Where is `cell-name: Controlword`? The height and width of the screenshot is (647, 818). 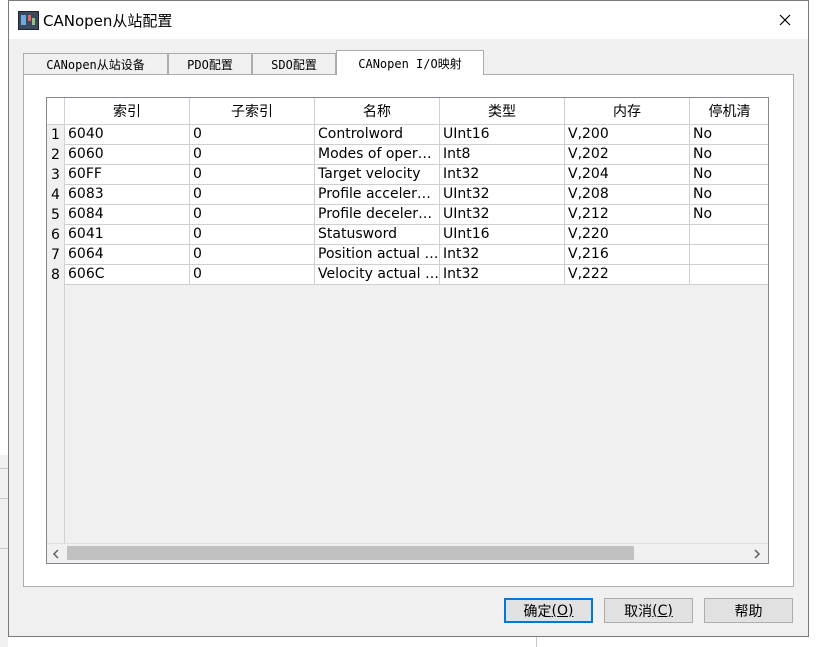
cell-name: Controlword is located at coordinates (377, 135).